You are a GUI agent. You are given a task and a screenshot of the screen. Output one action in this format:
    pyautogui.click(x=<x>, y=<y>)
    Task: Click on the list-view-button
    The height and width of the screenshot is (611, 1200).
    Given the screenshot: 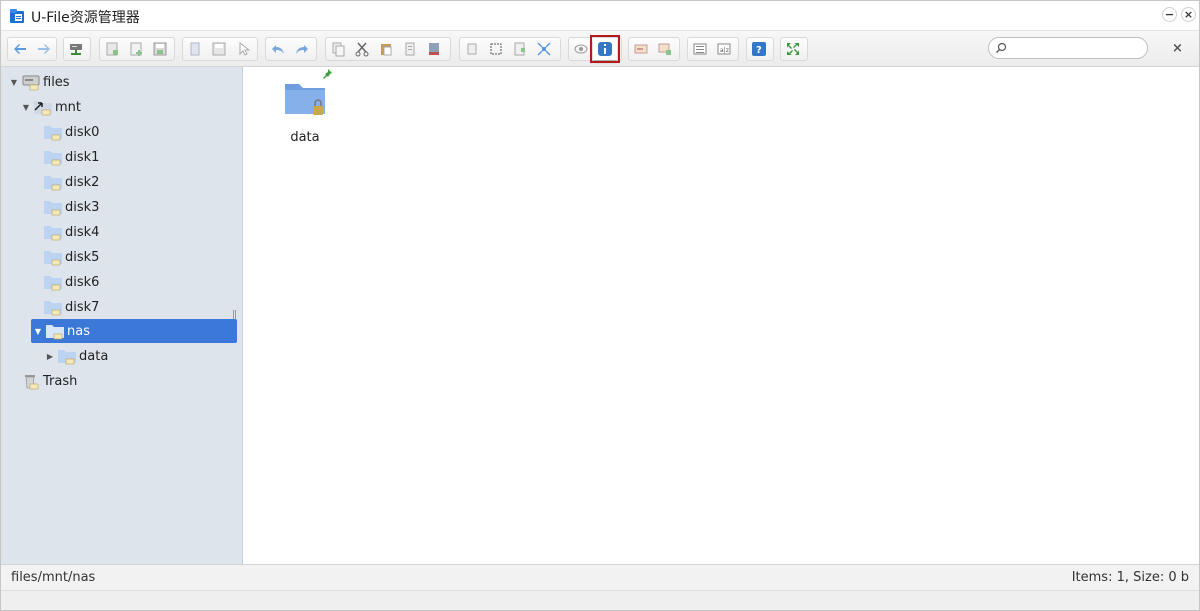 What is the action you would take?
    pyautogui.click(x=700, y=49)
    